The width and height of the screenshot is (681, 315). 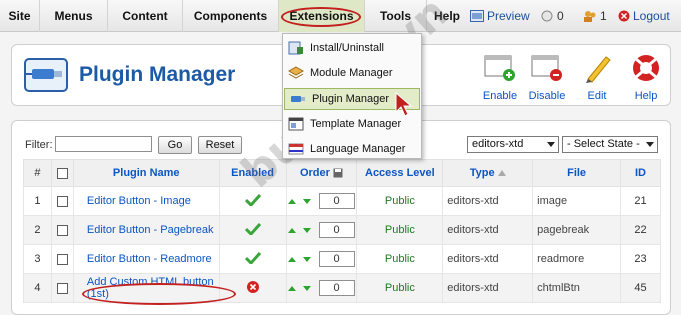 I want to click on menu-components: Components, so click(x=231, y=16).